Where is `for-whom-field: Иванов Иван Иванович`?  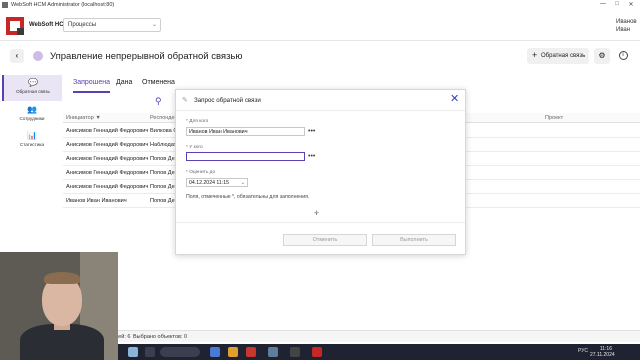 for-whom-field: Иванов Иван Иванович is located at coordinates (245, 131).